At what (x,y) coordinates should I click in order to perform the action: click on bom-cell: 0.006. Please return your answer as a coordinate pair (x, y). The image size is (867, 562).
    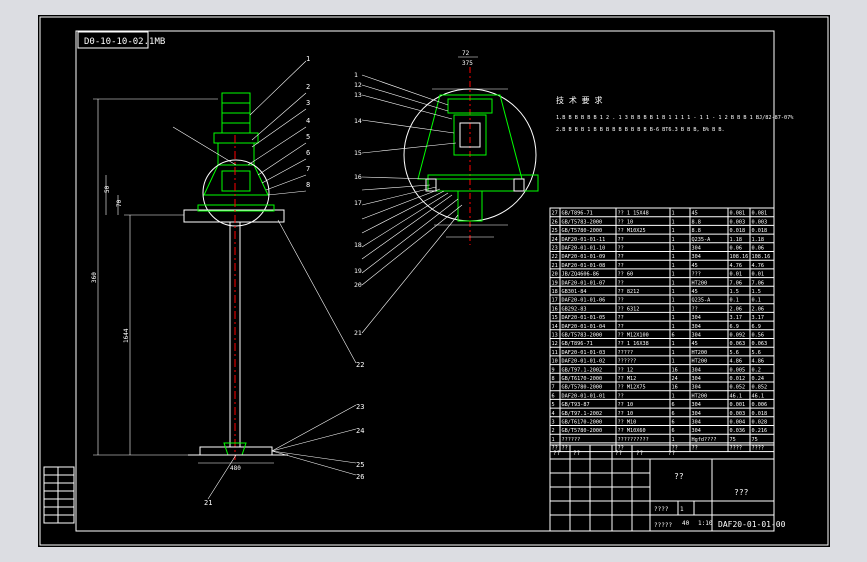
    Looking at the image, I should click on (760, 405).